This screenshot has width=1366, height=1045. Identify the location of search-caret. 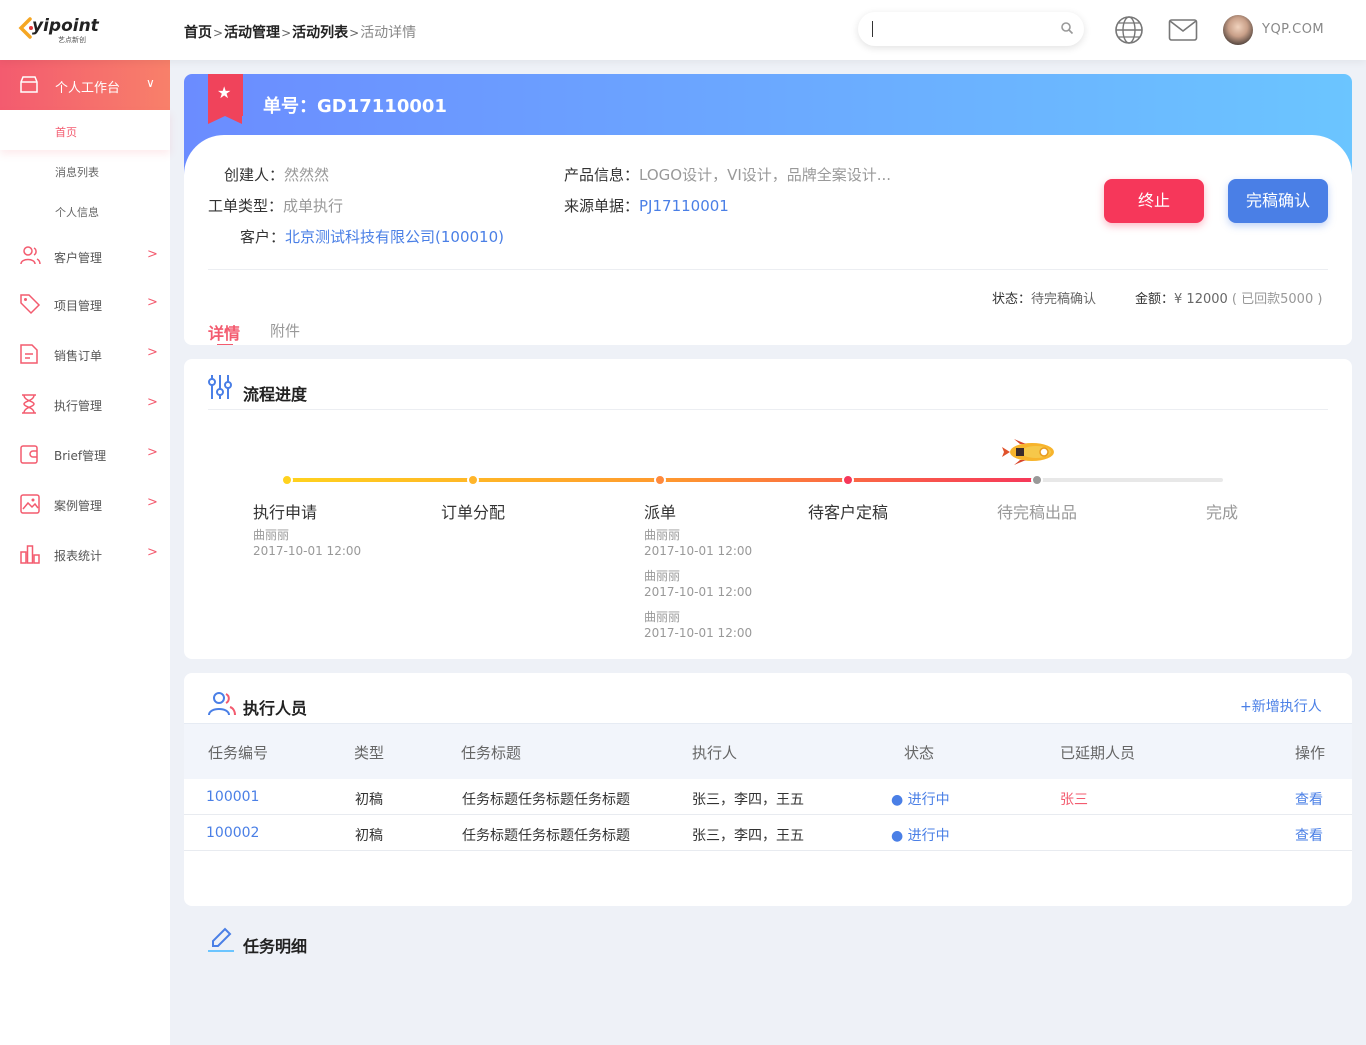
(872, 29).